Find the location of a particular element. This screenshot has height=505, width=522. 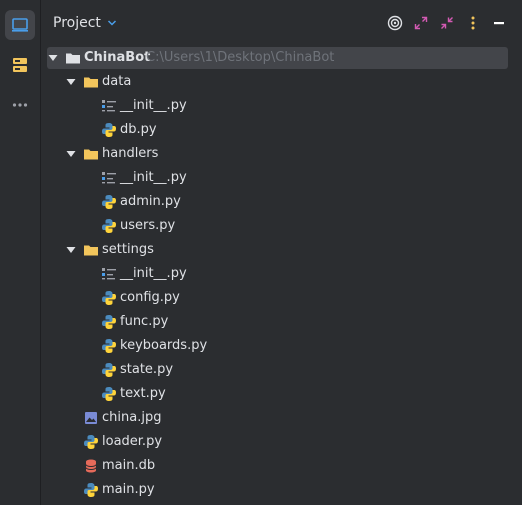

tree-row-loader-py: loader.py is located at coordinates (277, 442).